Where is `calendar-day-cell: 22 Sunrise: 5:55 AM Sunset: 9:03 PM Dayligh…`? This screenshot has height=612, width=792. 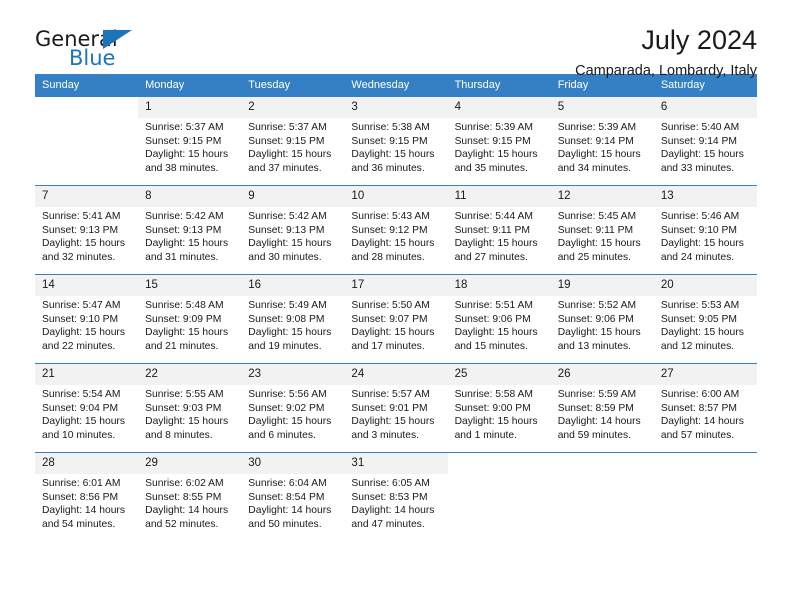
calendar-day-cell: 22 Sunrise: 5:55 AM Sunset: 9:03 PM Dayligh… is located at coordinates (190, 408).